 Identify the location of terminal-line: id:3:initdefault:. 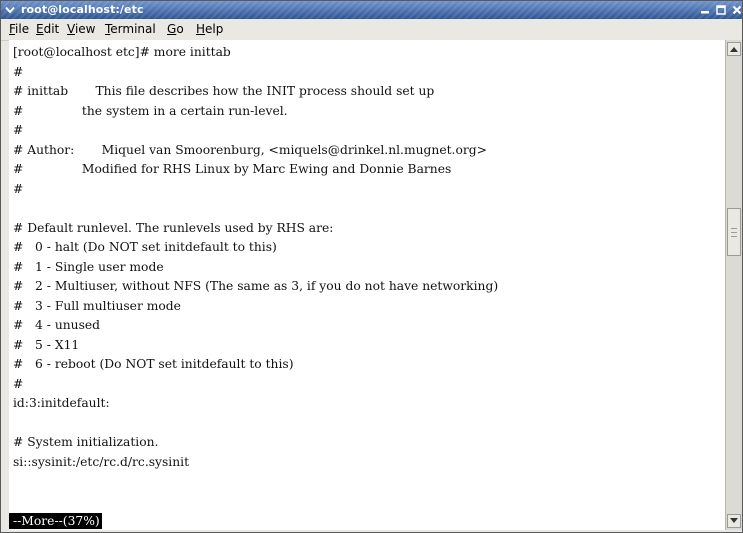
(61, 403).